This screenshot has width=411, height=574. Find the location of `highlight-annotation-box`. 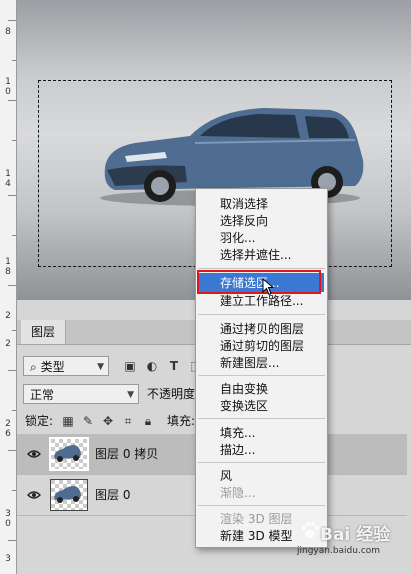

highlight-annotation-box is located at coordinates (259, 282).